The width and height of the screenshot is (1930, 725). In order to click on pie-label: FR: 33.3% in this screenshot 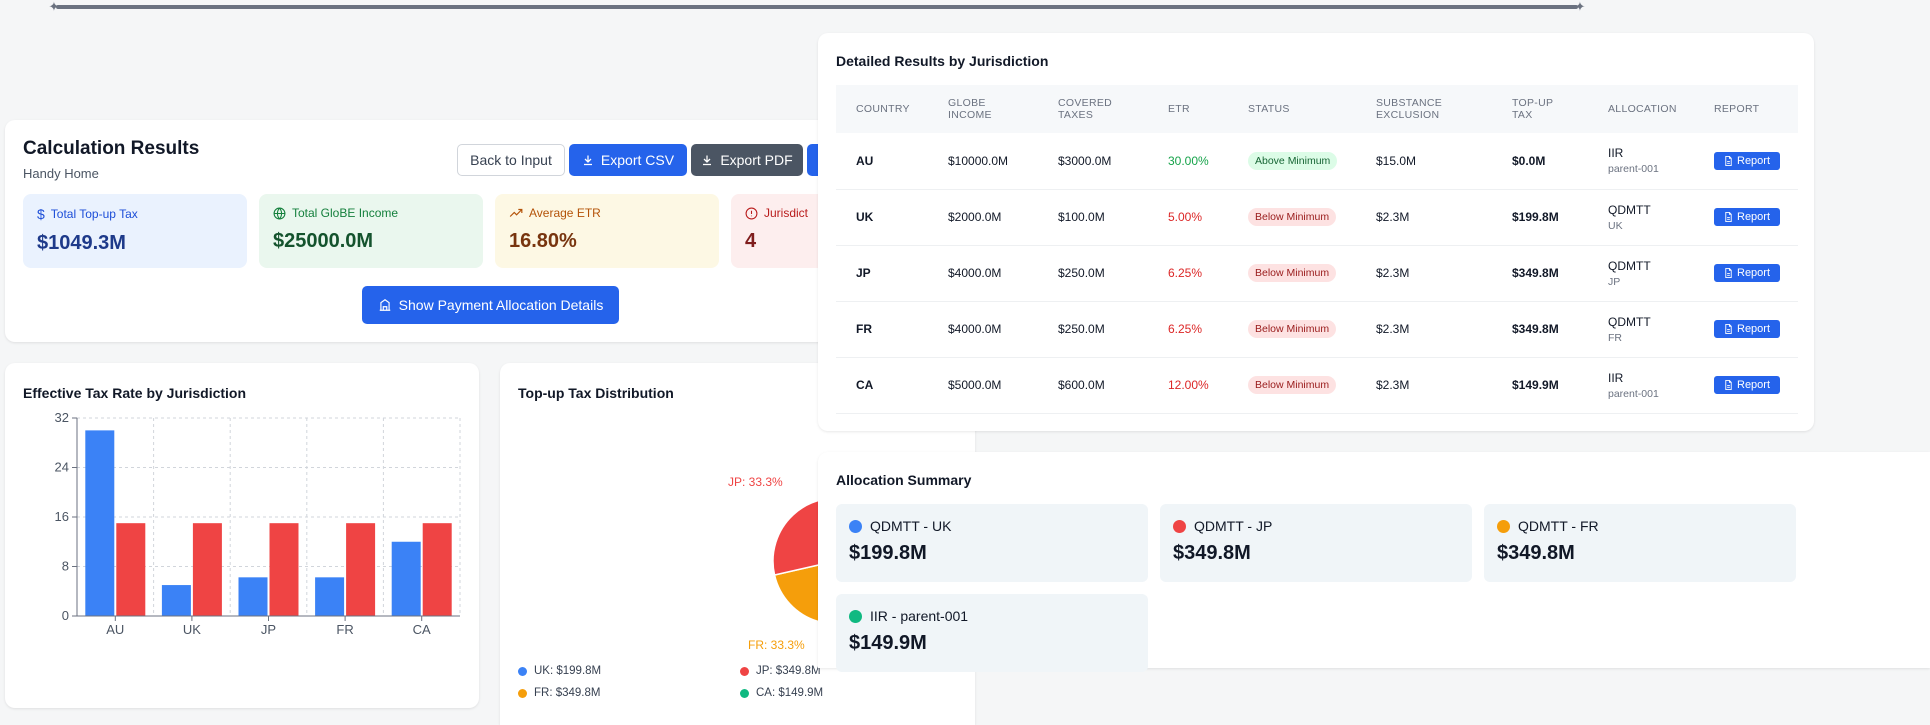, I will do `click(776, 644)`.